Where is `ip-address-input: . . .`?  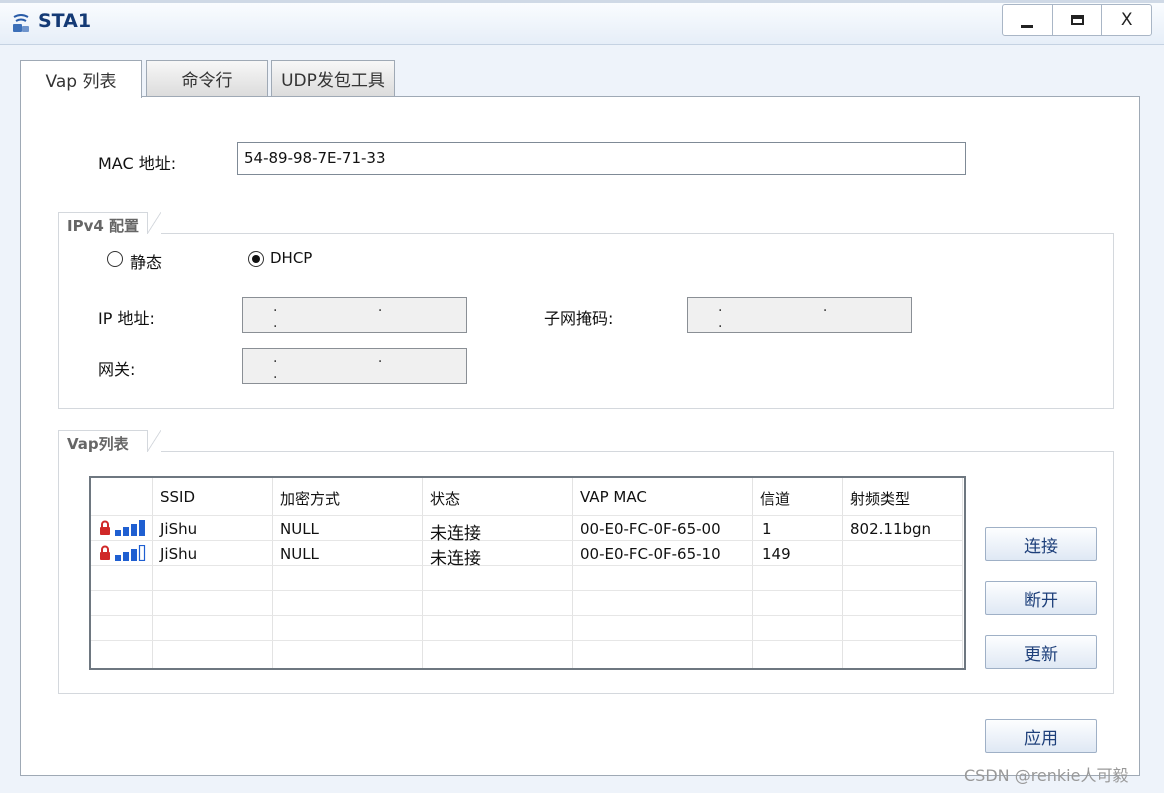
ip-address-input: . . . is located at coordinates (354, 315).